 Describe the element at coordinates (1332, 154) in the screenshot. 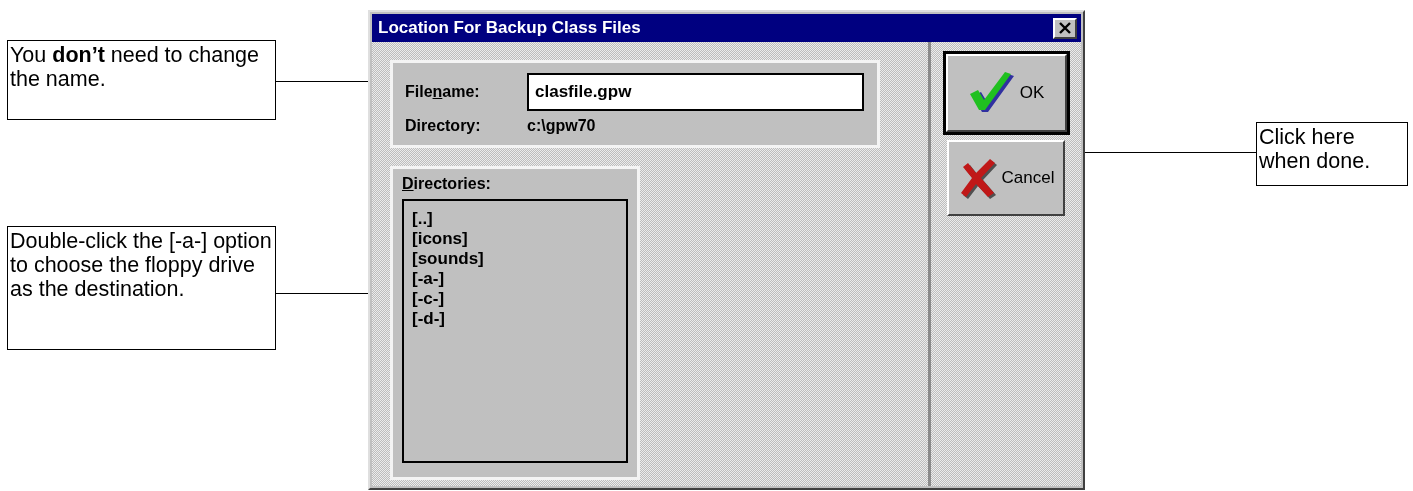

I see `callout-box: Click here when done.` at that location.